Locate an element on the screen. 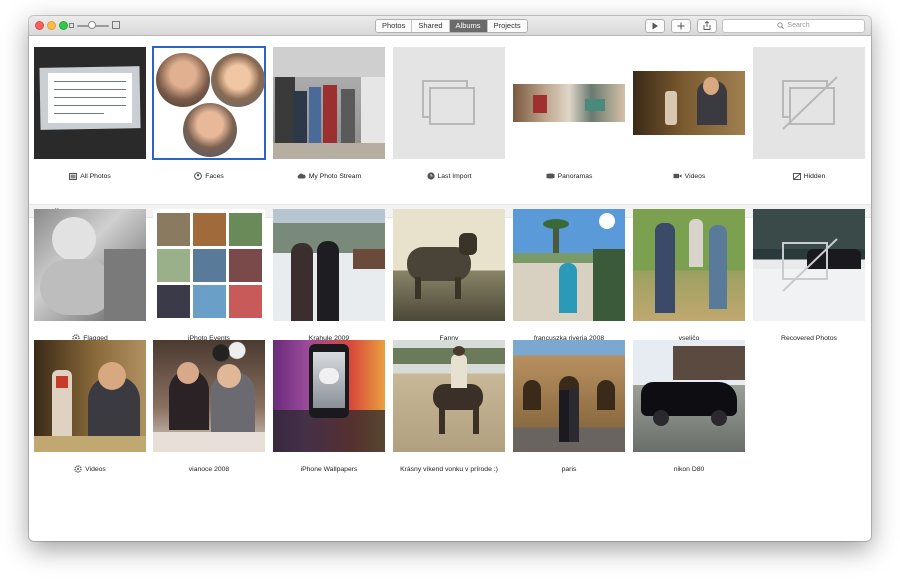  album-panoramas: Panoramas is located at coordinates (569, 113).